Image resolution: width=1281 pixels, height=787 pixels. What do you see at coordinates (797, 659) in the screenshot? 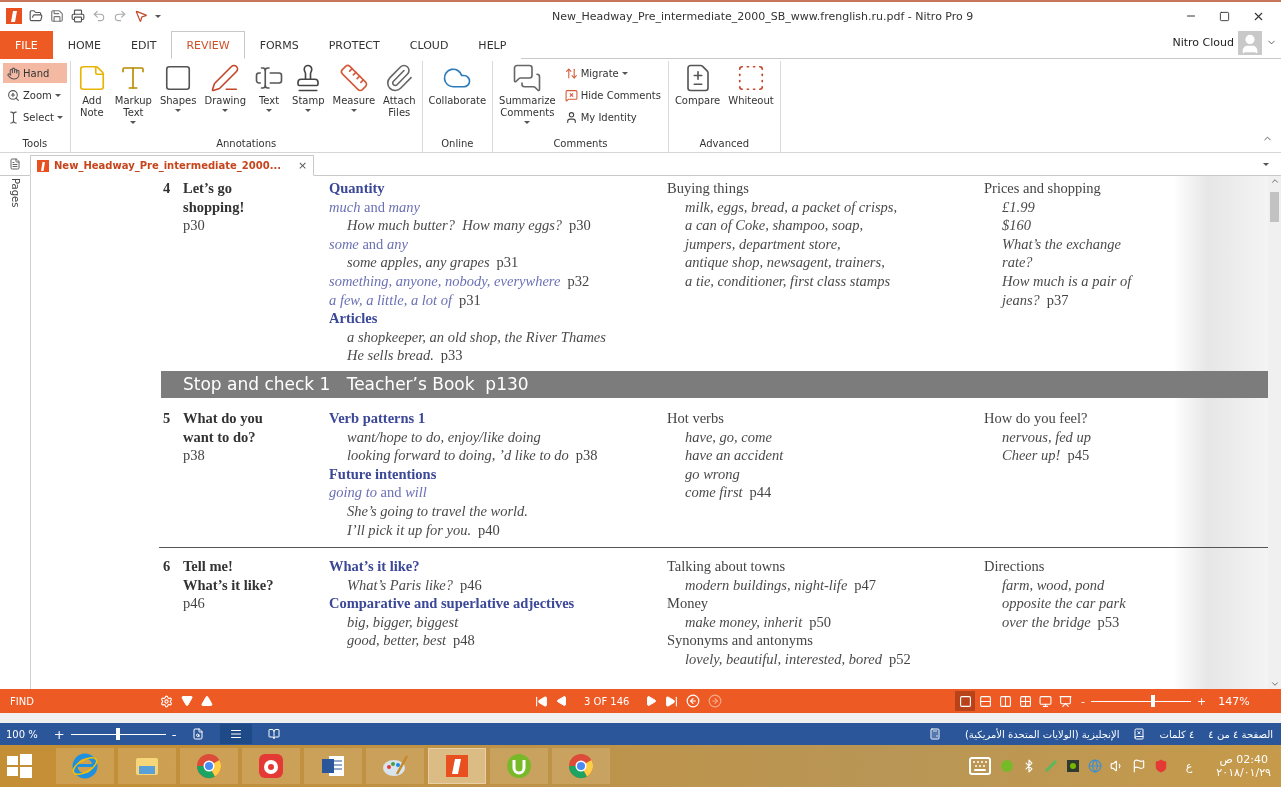
I see `text-line: lovely, beautiful, interested, bored p52` at bounding box center [797, 659].